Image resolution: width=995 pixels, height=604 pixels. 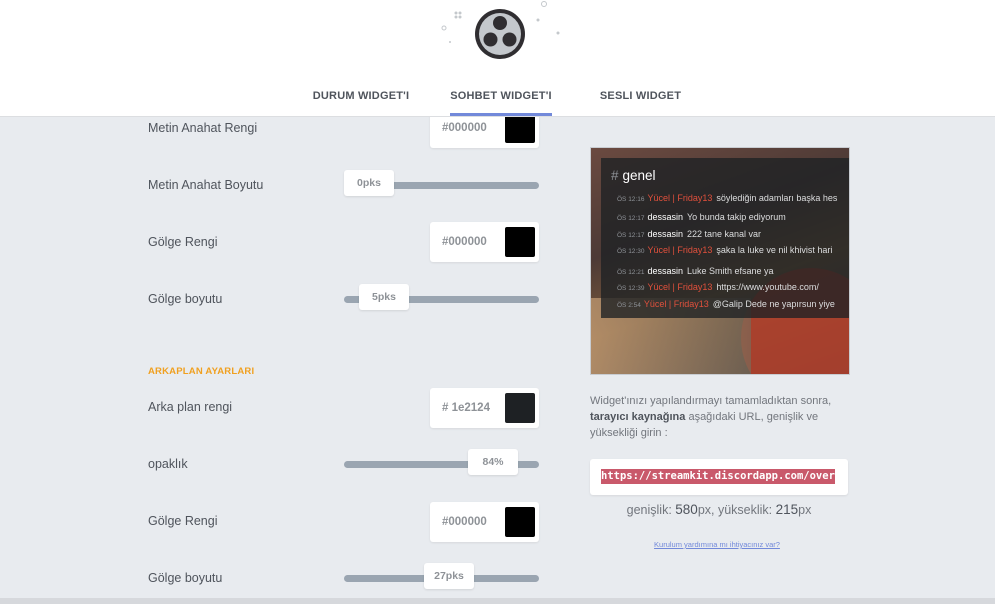 What do you see at coordinates (206, 185) in the screenshot?
I see `outline-size-label: Metin Anahat Boyutu` at bounding box center [206, 185].